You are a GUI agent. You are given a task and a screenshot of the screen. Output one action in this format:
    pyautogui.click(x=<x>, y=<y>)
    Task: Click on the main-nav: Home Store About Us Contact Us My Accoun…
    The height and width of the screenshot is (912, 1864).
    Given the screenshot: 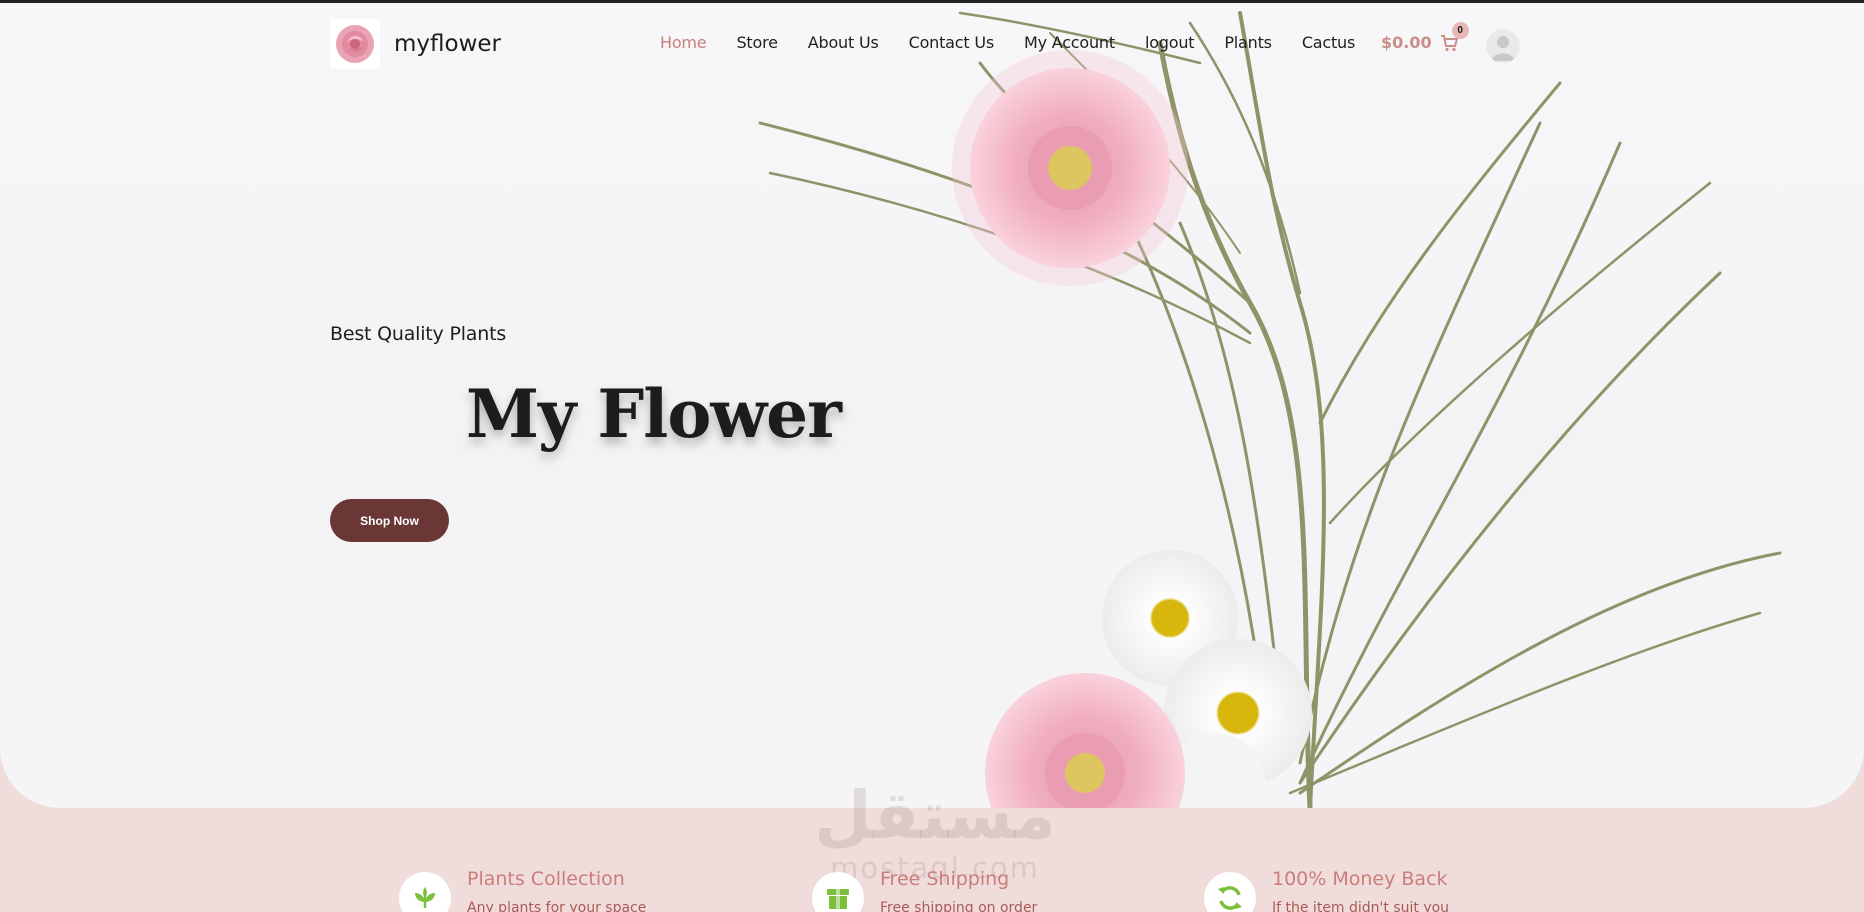 What is the action you would take?
    pyautogui.click(x=1022, y=42)
    